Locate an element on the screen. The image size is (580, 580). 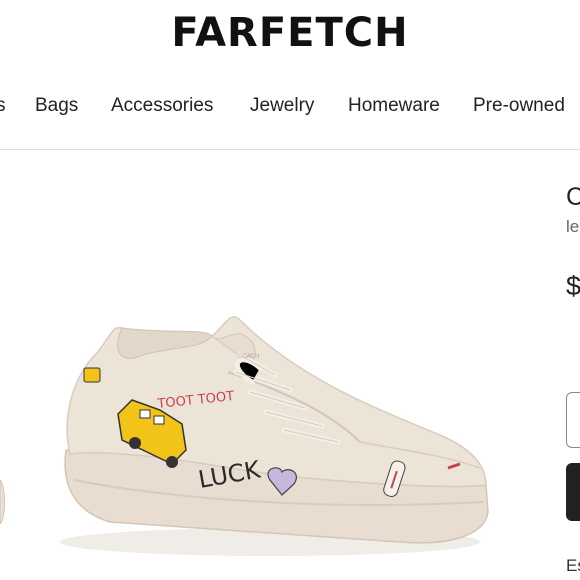
heel-taxi-doodle is located at coordinates (92, 375).